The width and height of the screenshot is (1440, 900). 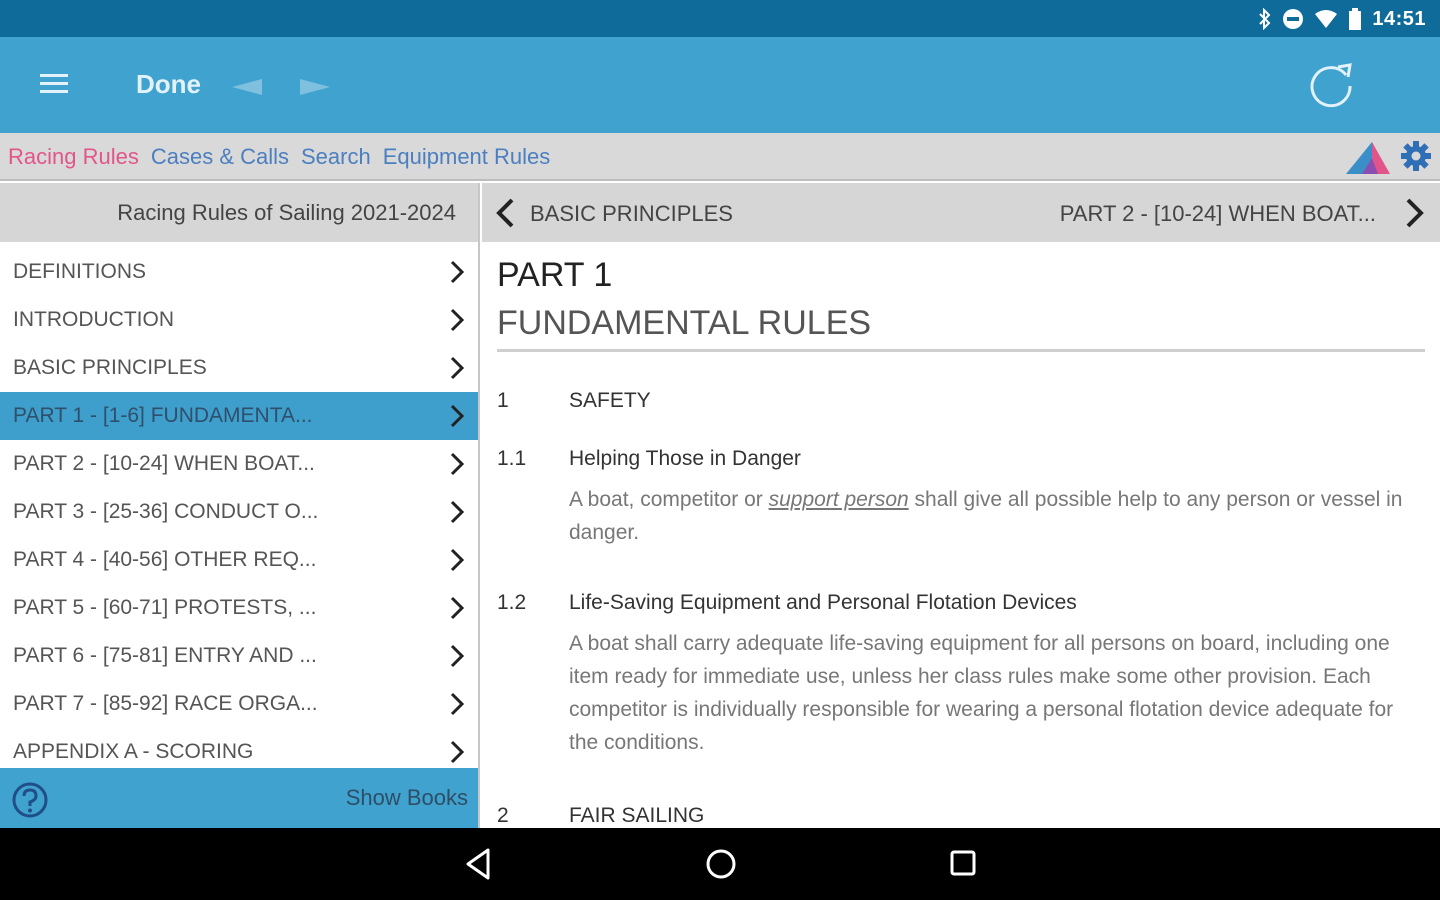 What do you see at coordinates (168, 84) in the screenshot?
I see `done-button: Done` at bounding box center [168, 84].